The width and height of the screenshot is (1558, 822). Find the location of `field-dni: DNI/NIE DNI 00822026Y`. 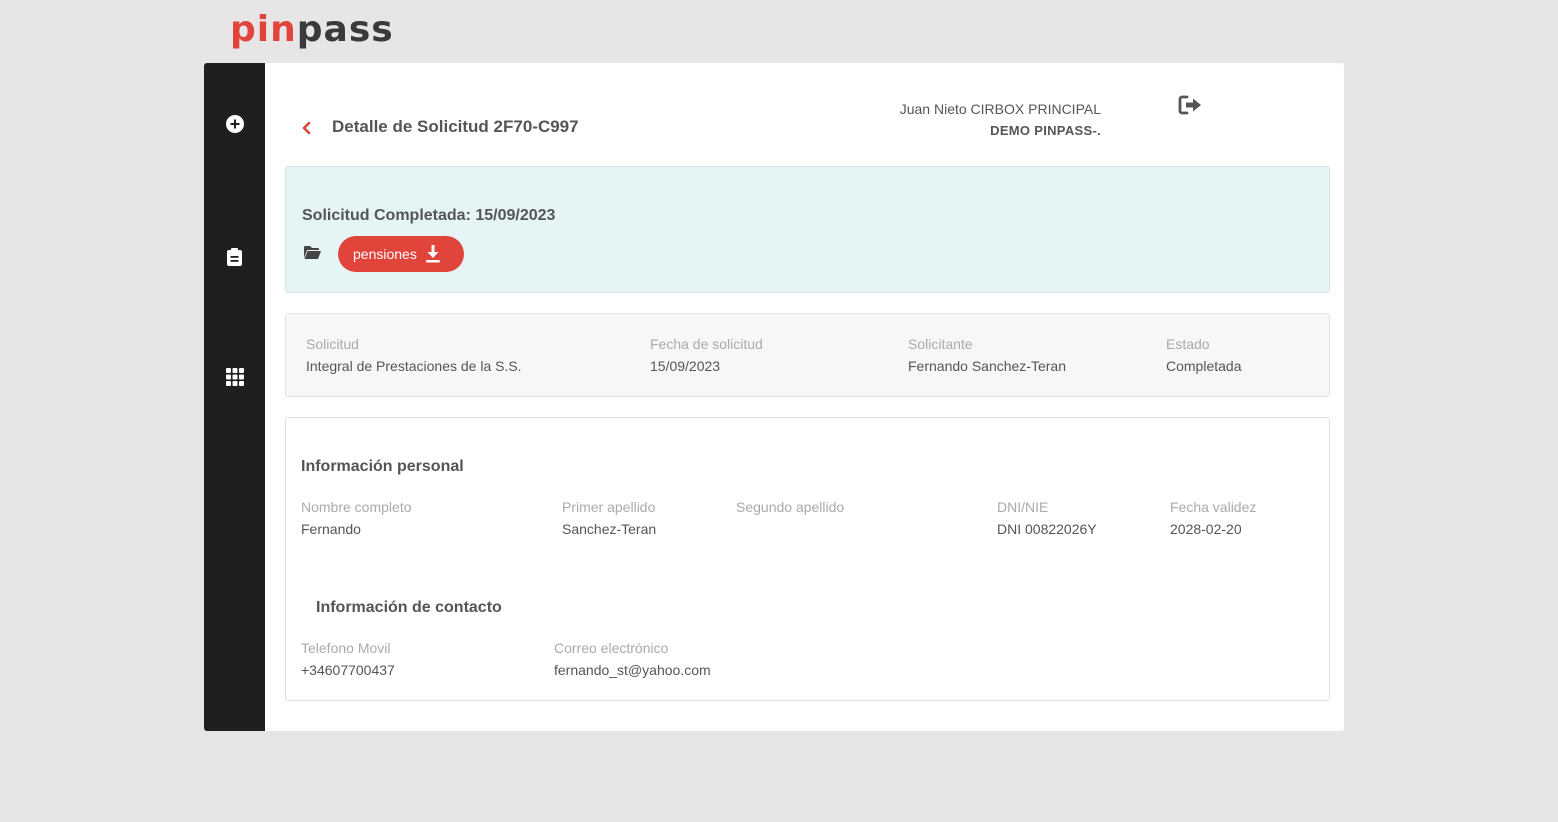

field-dni: DNI/NIE DNI 00822026Y is located at coordinates (1047, 518).